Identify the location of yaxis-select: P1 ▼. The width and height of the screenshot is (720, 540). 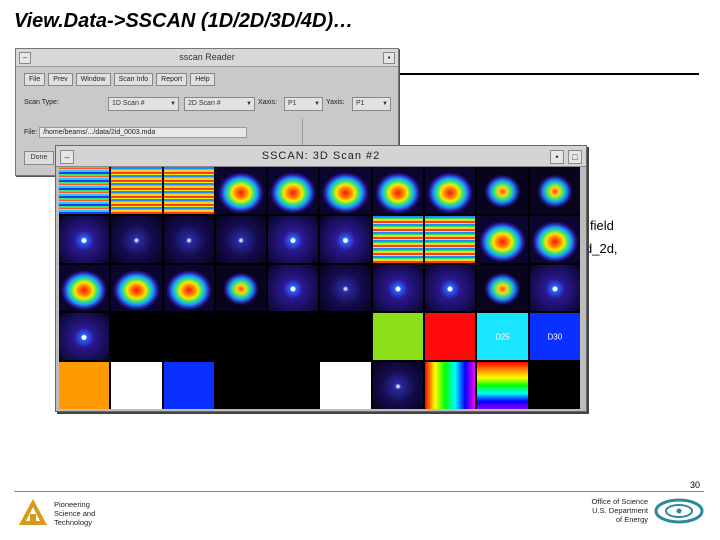
(371, 104).